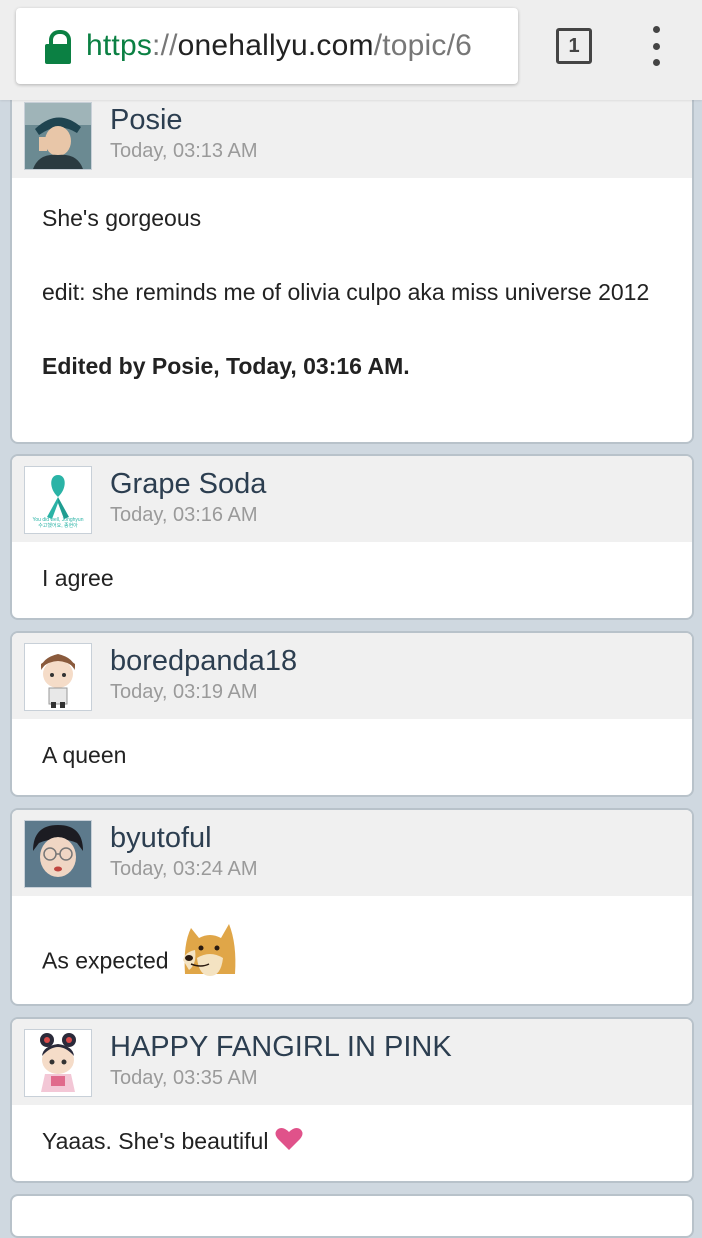 Image resolution: width=702 pixels, height=1238 pixels. What do you see at coordinates (656, 46) in the screenshot?
I see `overflow-menu-icon` at bounding box center [656, 46].